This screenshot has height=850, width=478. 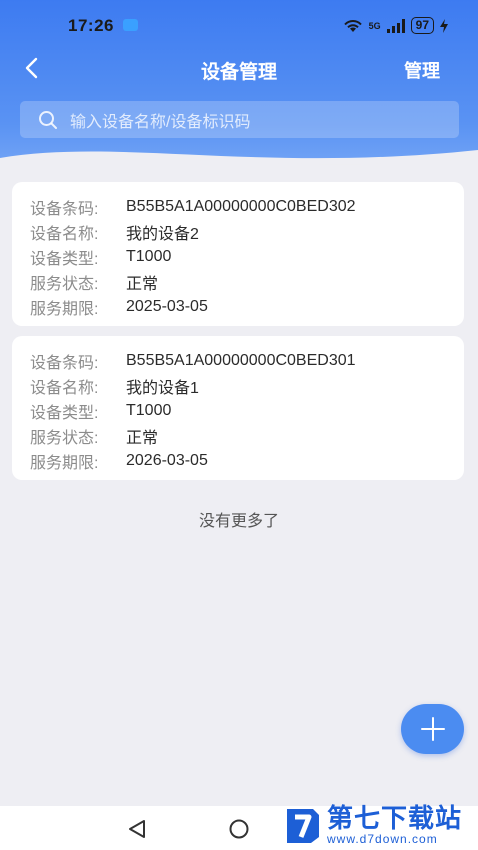 What do you see at coordinates (162, 388) in the screenshot?
I see `name-value: 我的设备1` at bounding box center [162, 388].